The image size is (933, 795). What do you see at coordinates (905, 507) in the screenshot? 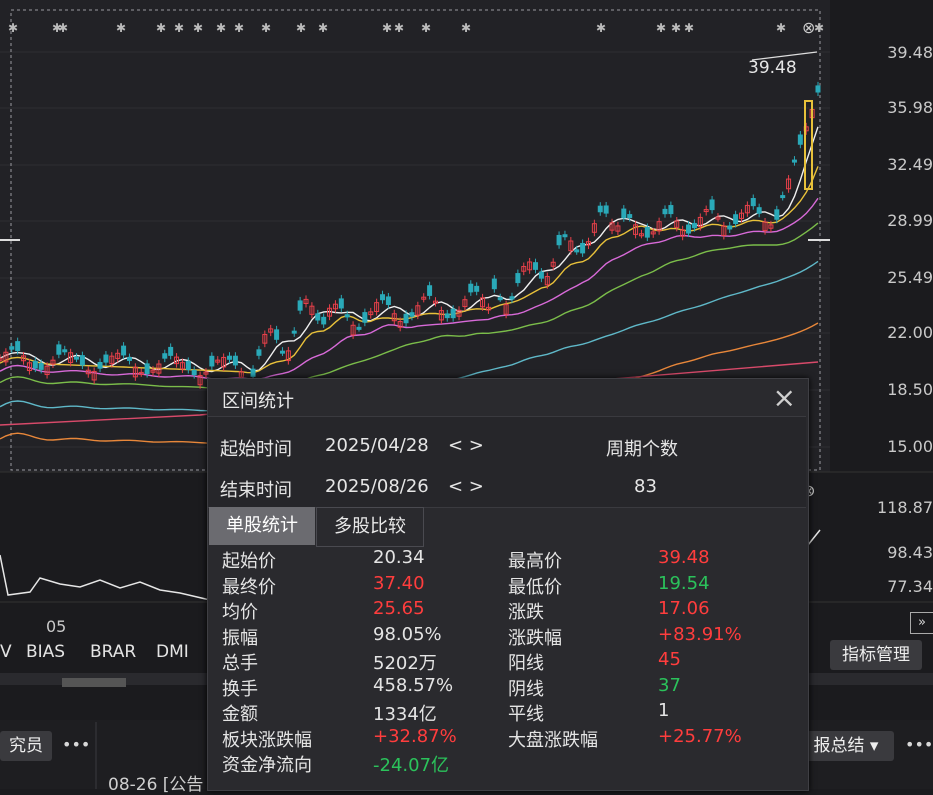
I see `axis-label: 118.87` at bounding box center [905, 507].